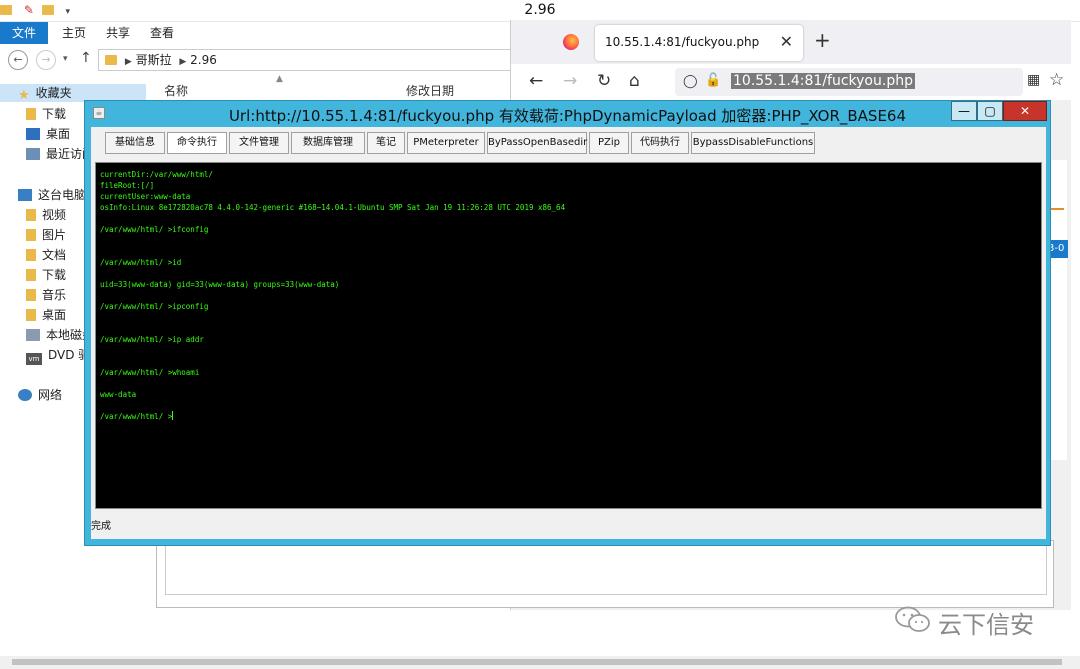 The image size is (1080, 669). What do you see at coordinates (786, 41) in the screenshot?
I see `close-tab-icon: ✕` at bounding box center [786, 41].